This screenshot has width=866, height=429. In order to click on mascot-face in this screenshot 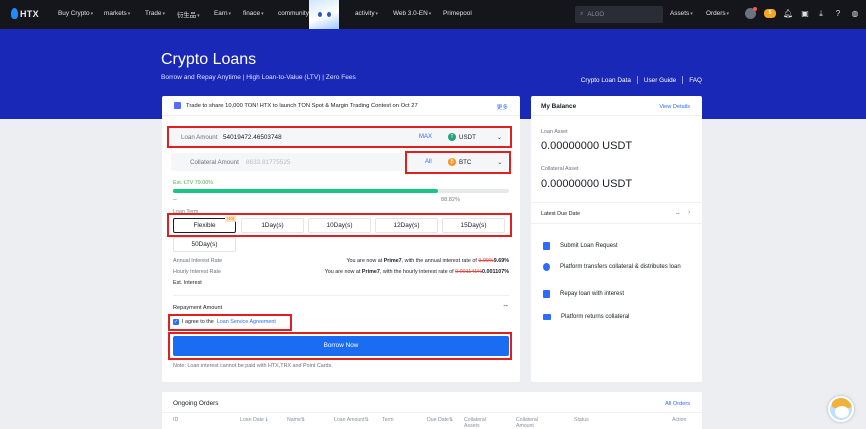, I will do `click(842, 412)`.